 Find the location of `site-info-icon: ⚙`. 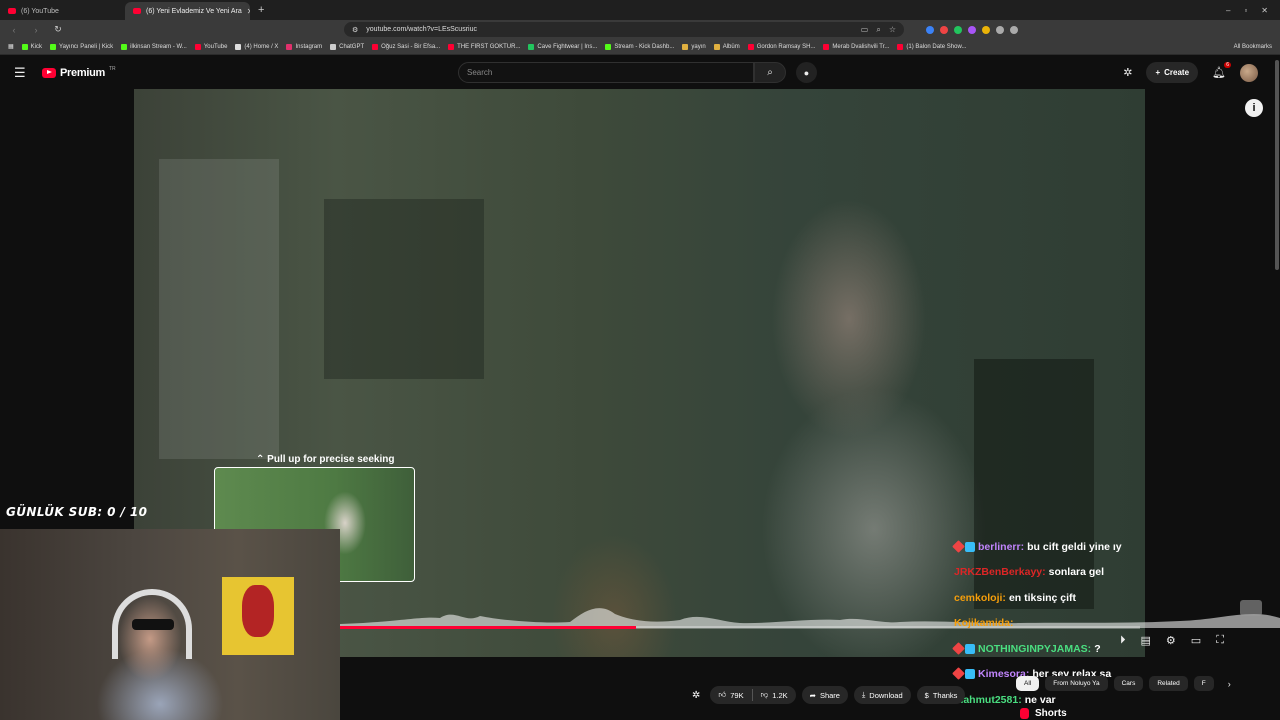

site-info-icon: ⚙ is located at coordinates (355, 30).